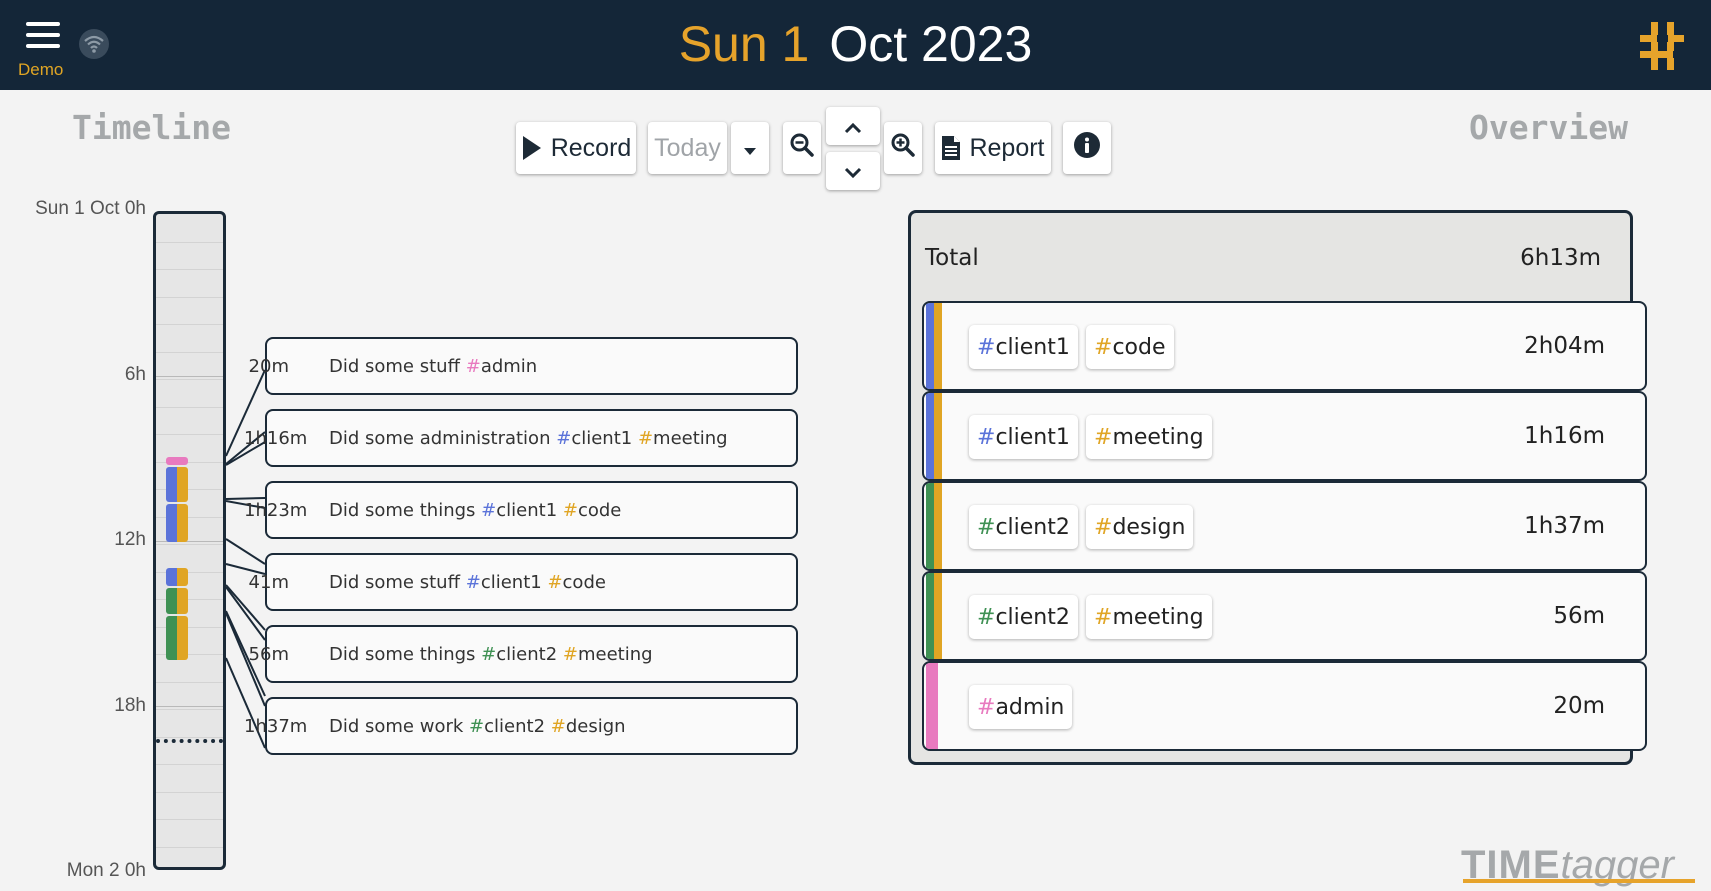  I want to click on record-text: Did some work, so click(396, 726).